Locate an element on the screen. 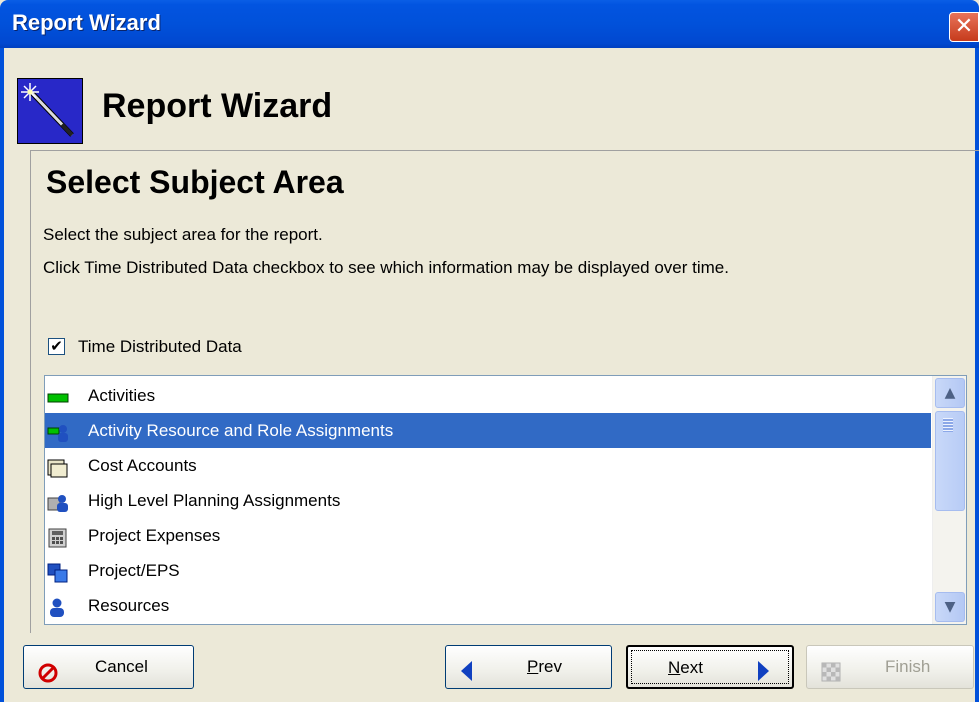 The height and width of the screenshot is (702, 979). assignment-icon is located at coordinates (58, 431).